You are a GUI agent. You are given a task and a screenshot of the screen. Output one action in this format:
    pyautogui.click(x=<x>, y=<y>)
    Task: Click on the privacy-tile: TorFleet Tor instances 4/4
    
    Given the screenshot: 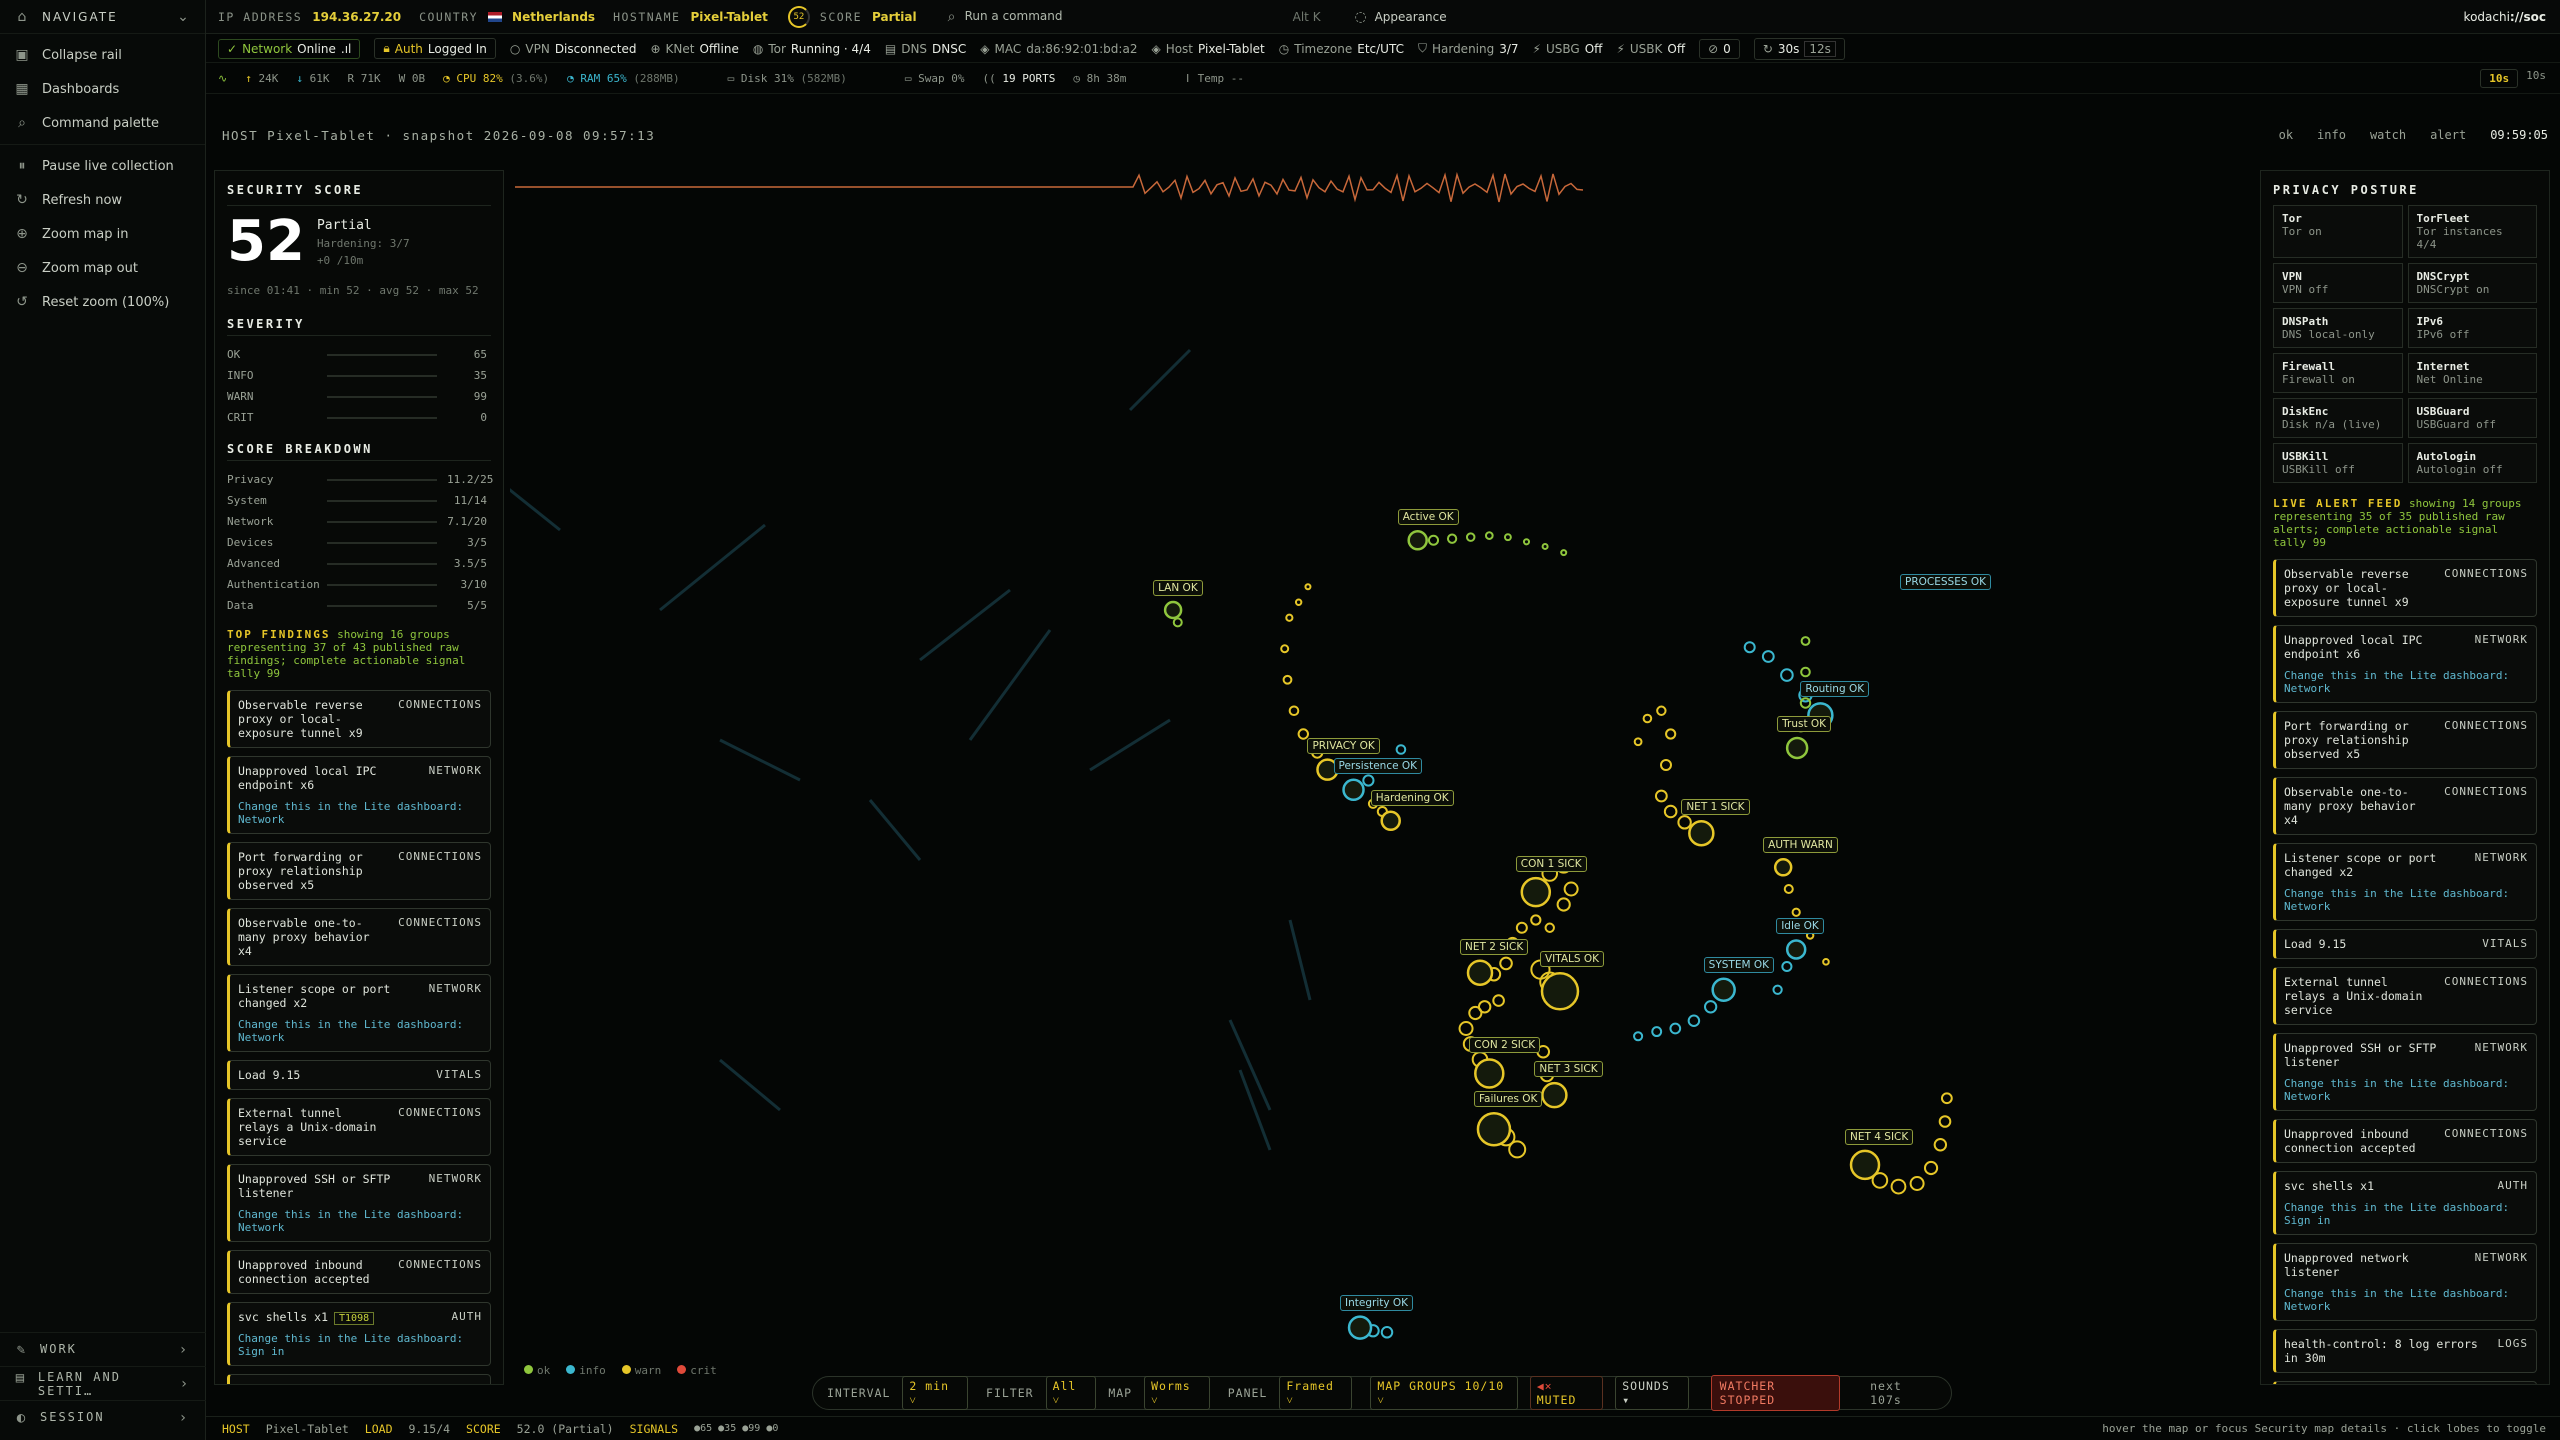 What is the action you would take?
    pyautogui.click(x=2472, y=231)
    